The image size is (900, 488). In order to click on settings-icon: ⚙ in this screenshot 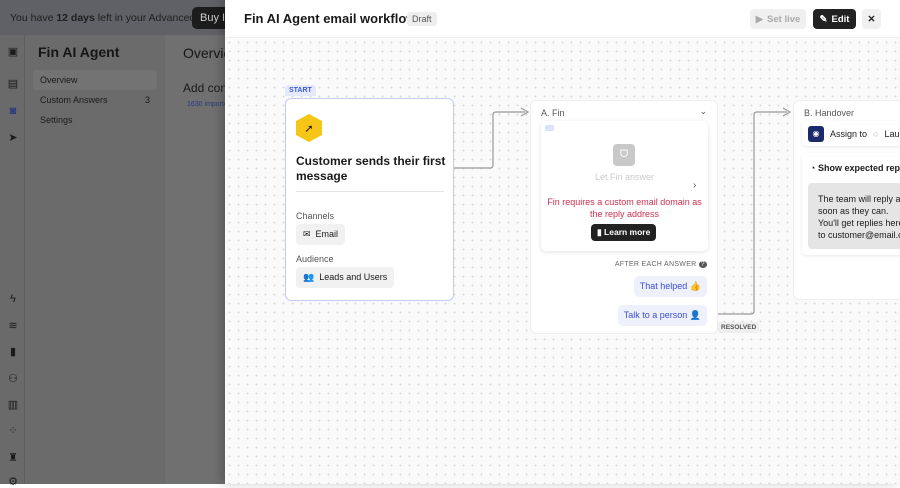, I will do `click(13, 481)`.